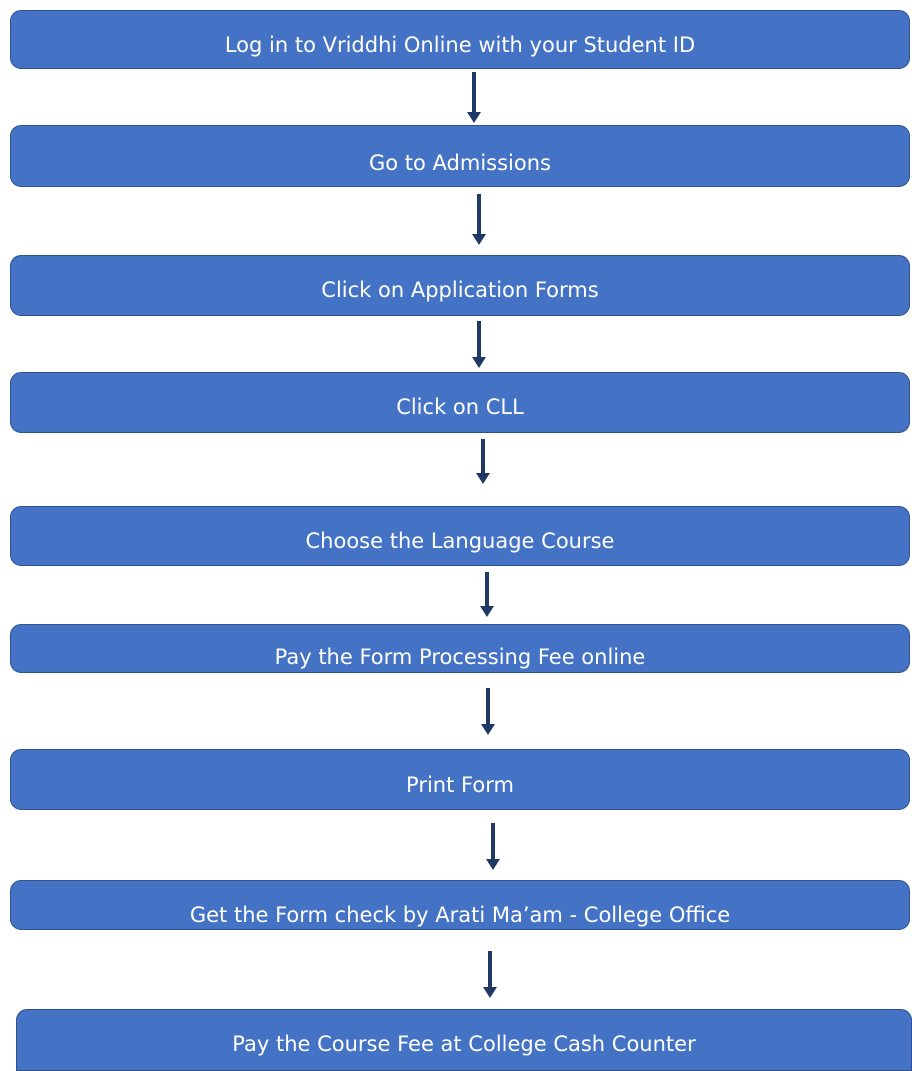 The image size is (912, 1071). I want to click on step-click-cll: Click on CLL, so click(460, 402).